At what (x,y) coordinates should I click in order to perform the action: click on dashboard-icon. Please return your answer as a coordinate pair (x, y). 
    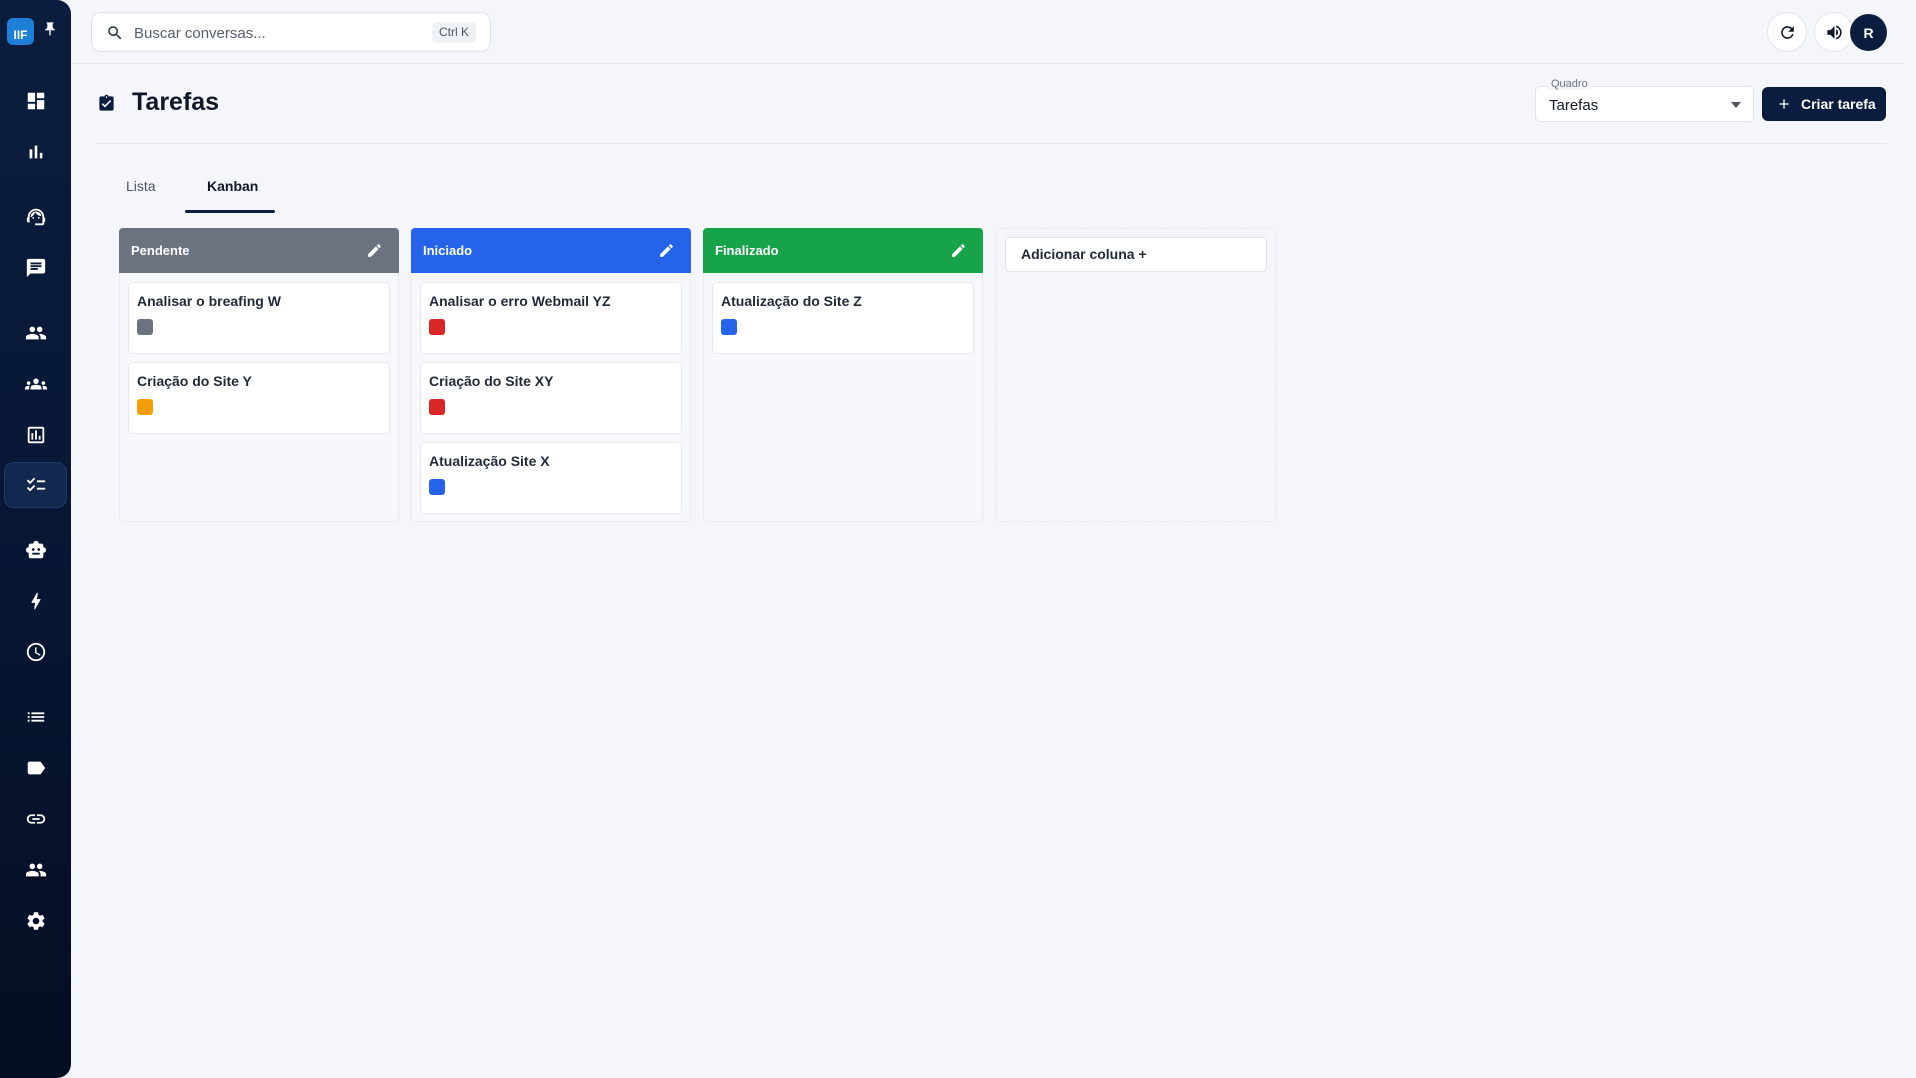
    Looking at the image, I should click on (35, 101).